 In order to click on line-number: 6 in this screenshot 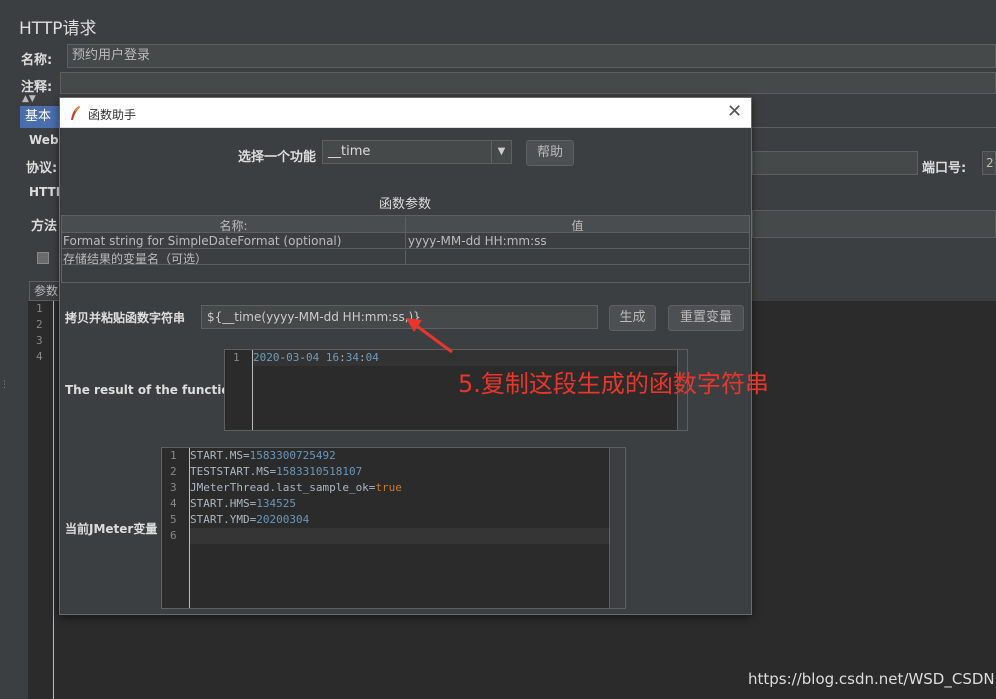, I will do `click(173, 535)`.